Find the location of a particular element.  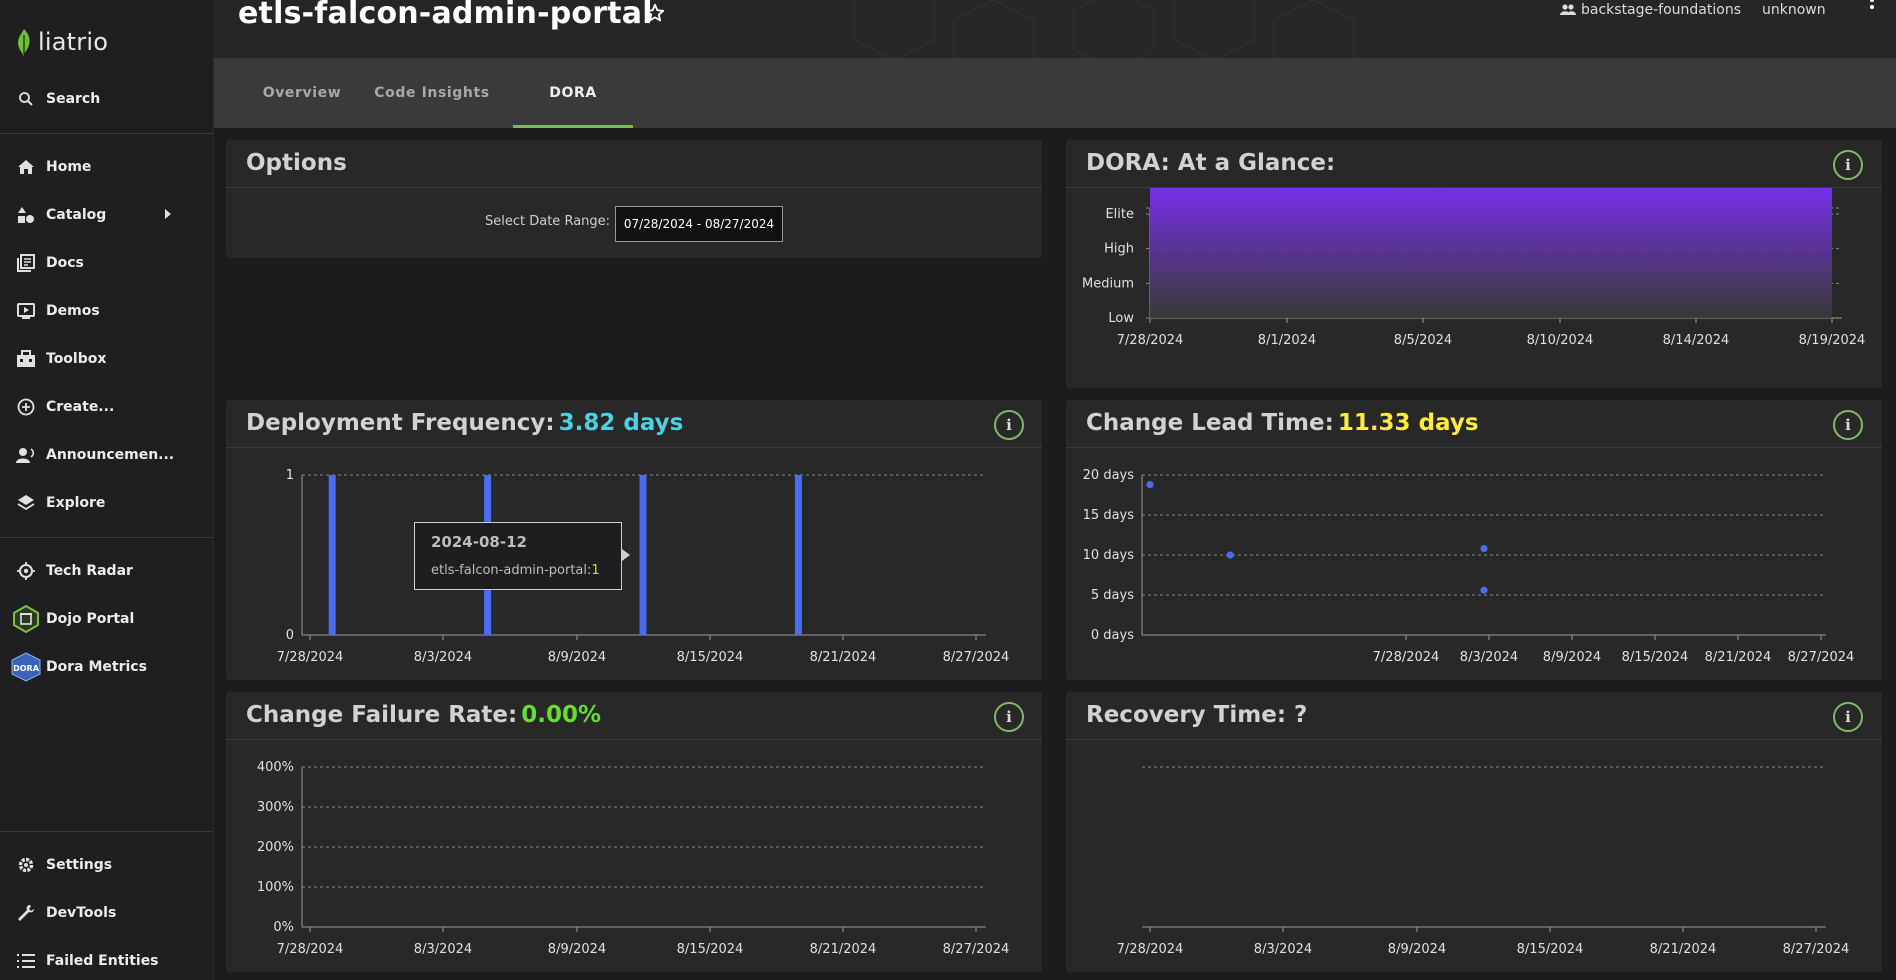

lifecycle-text: unknown is located at coordinates (1794, 10).